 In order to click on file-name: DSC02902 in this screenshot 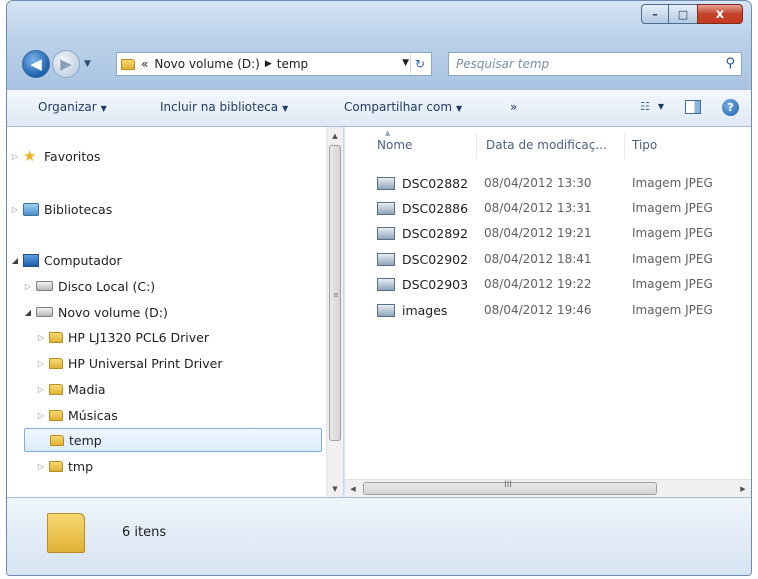, I will do `click(435, 259)`.